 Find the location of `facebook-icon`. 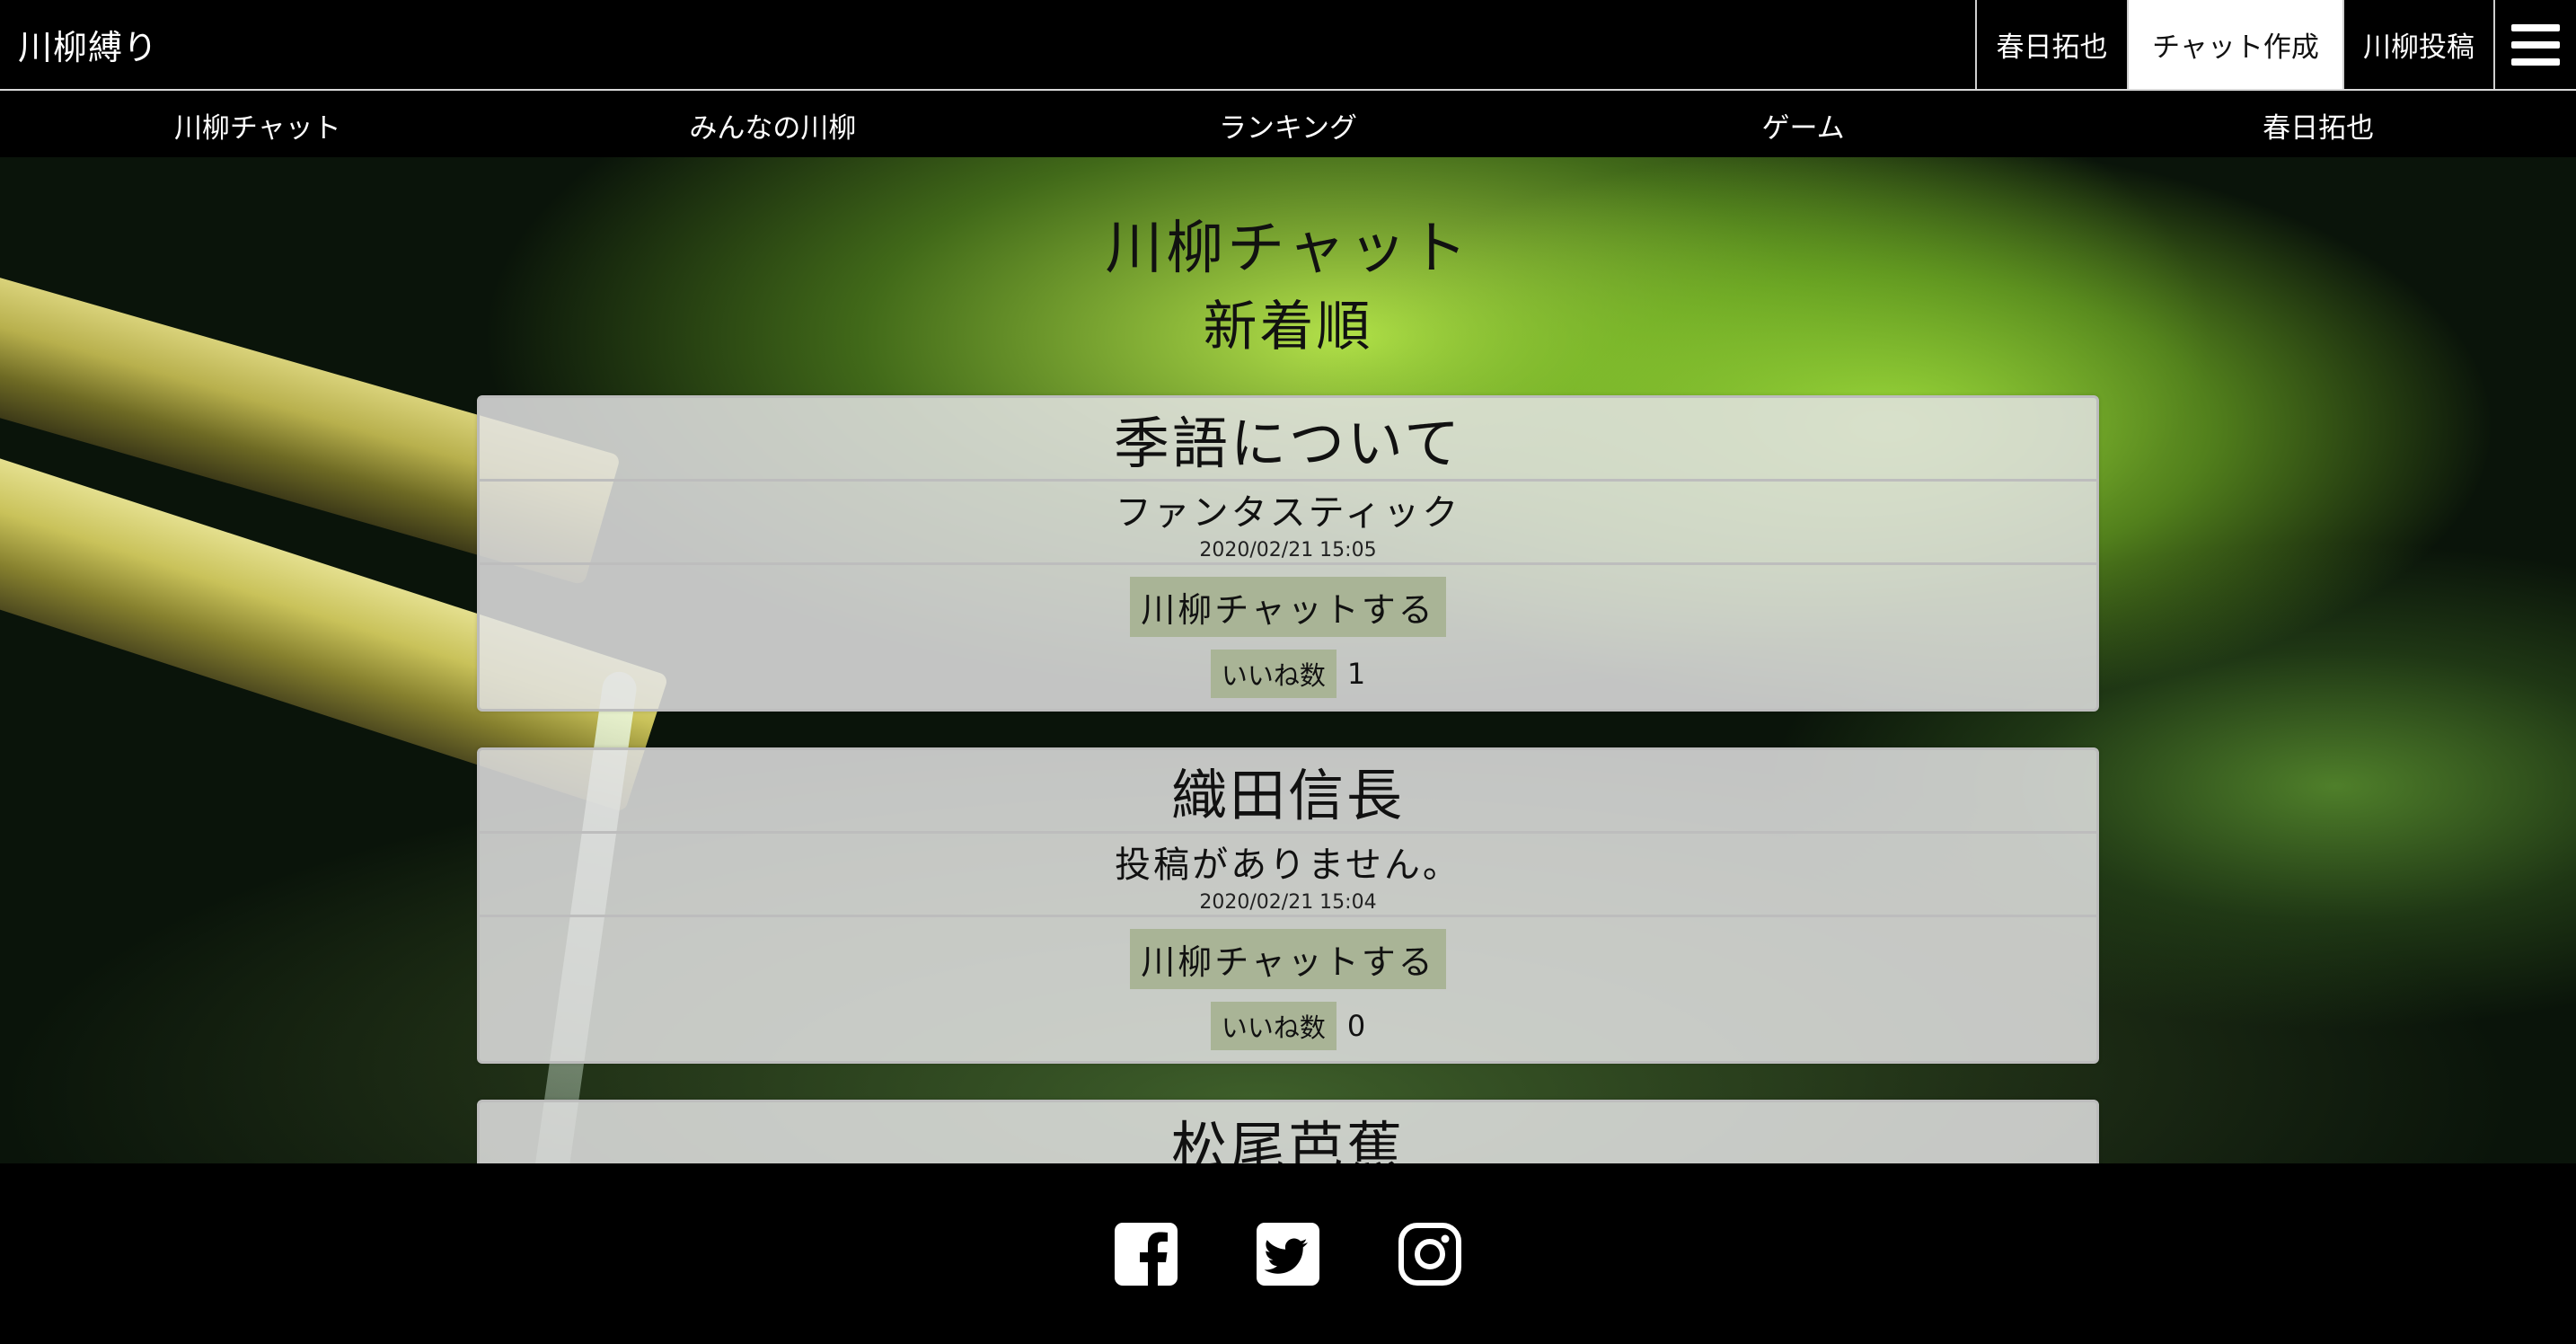

facebook-icon is located at coordinates (1146, 1254).